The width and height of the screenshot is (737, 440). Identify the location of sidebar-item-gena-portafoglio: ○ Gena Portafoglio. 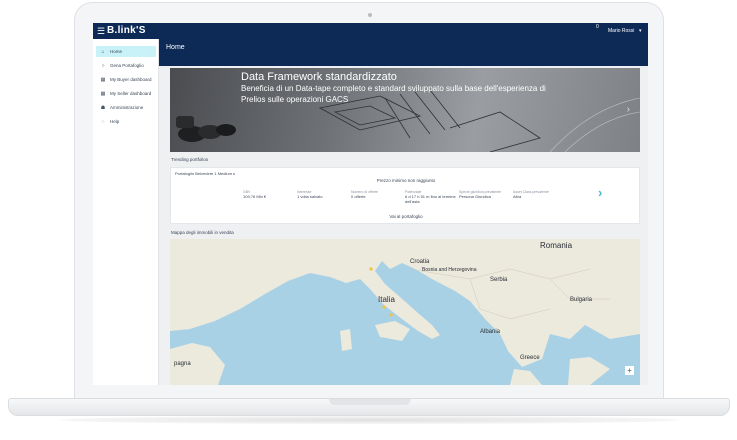
(126, 65).